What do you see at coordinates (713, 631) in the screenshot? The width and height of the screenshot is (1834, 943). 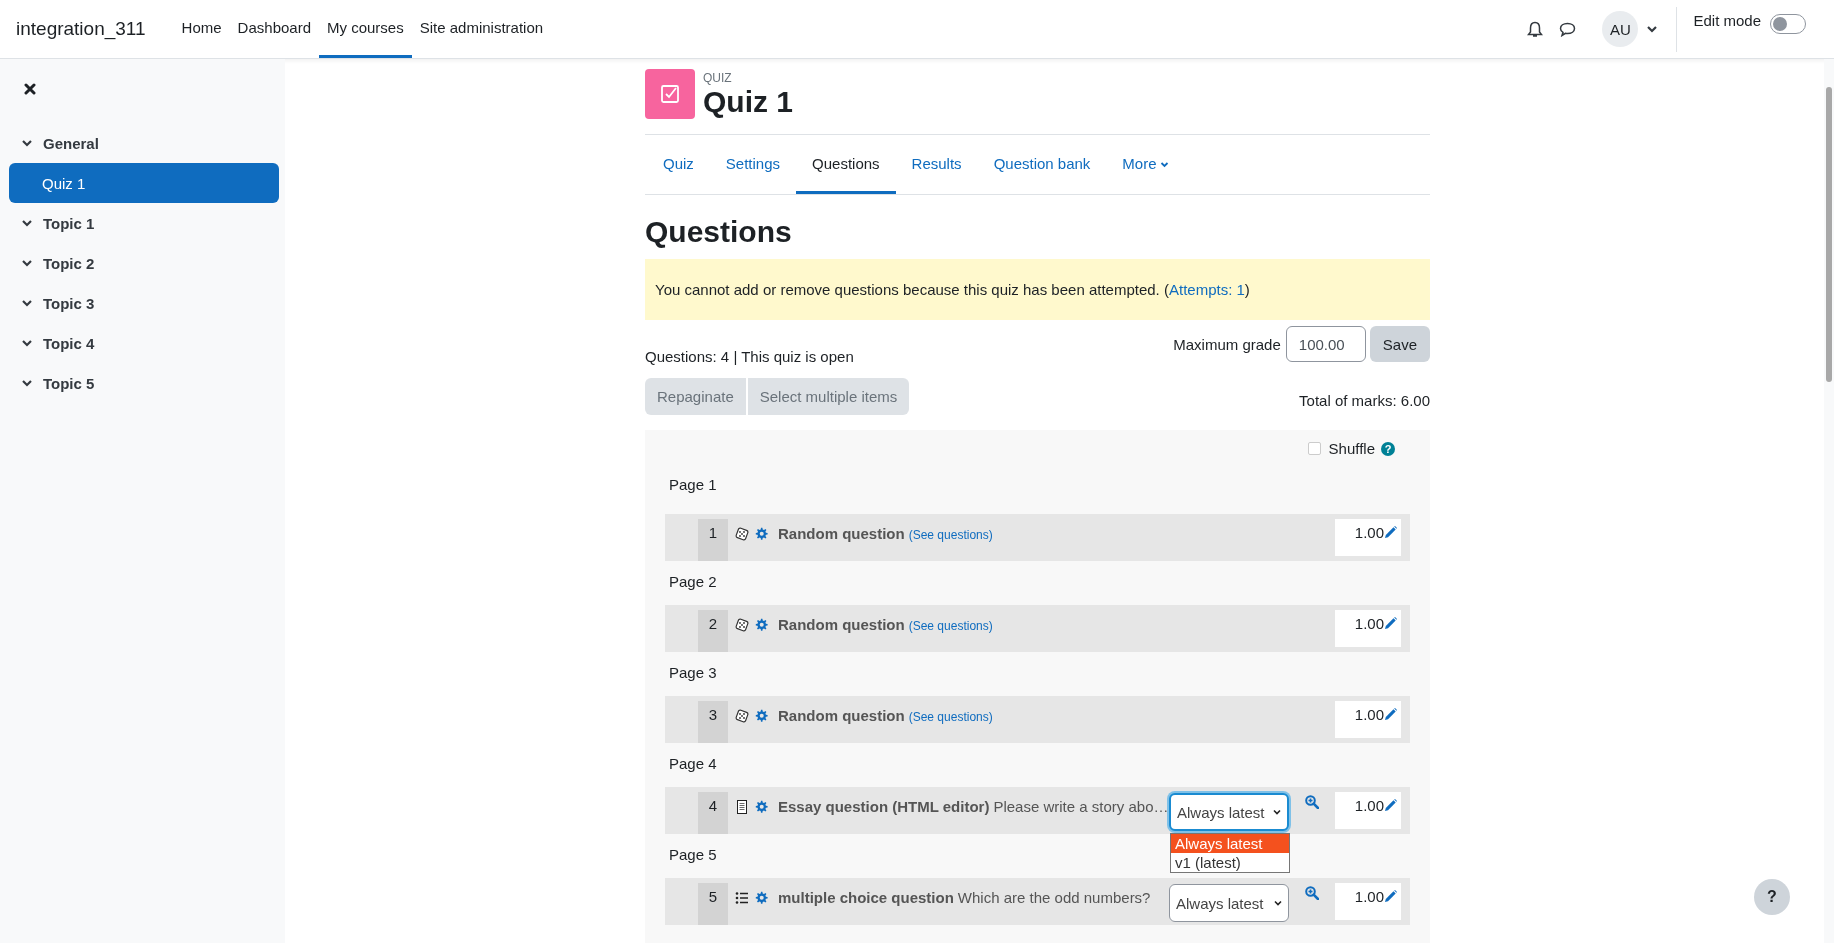 I see `question-number: 2` at bounding box center [713, 631].